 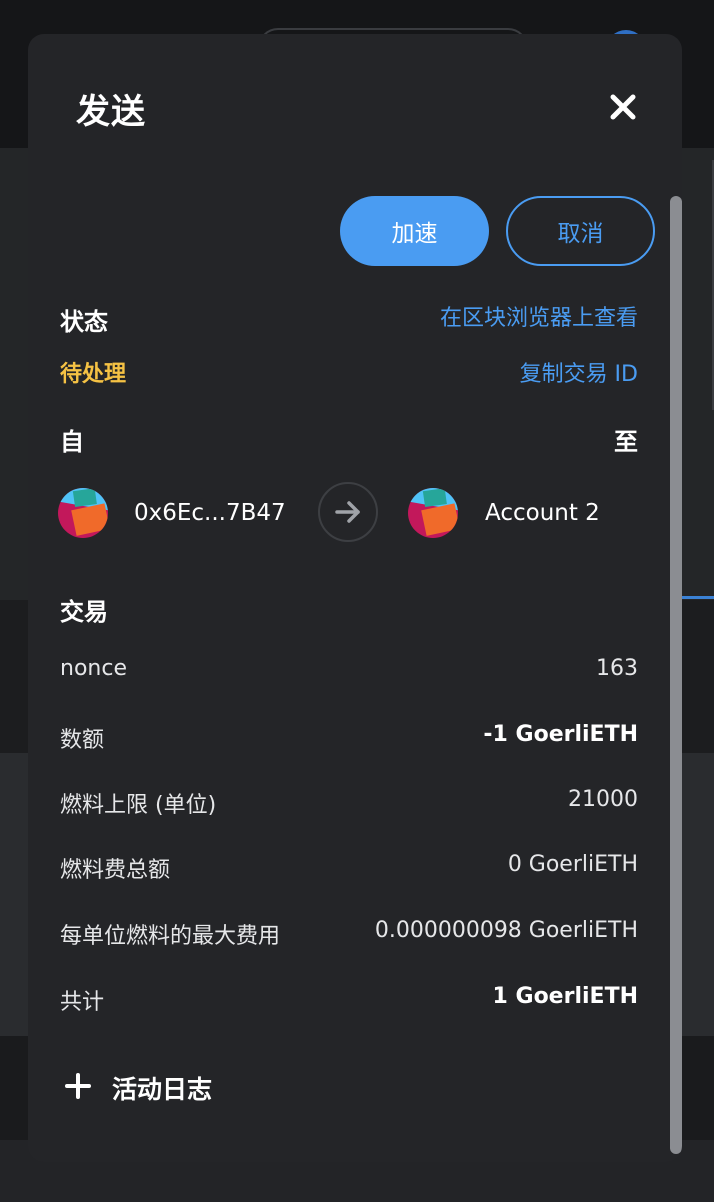 What do you see at coordinates (348, 512) in the screenshot?
I see `arrow-right-icon` at bounding box center [348, 512].